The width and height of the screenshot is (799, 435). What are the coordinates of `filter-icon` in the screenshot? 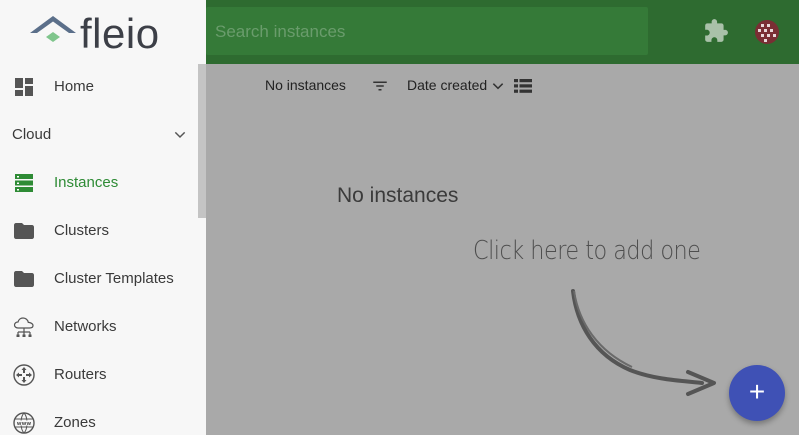 It's located at (380, 86).